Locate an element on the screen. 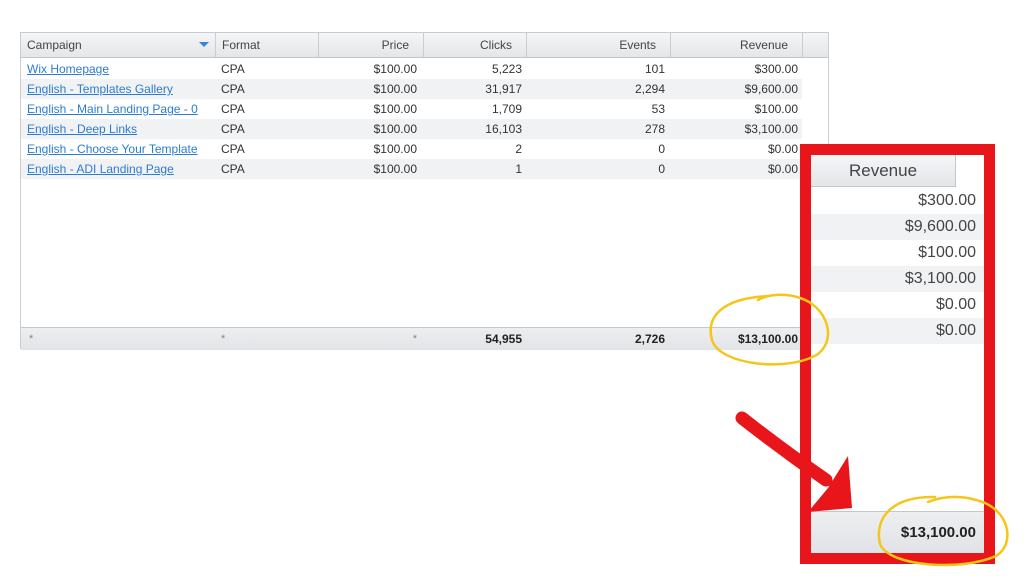 The image size is (1024, 576). column-header-label: Revenue is located at coordinates (763, 45).